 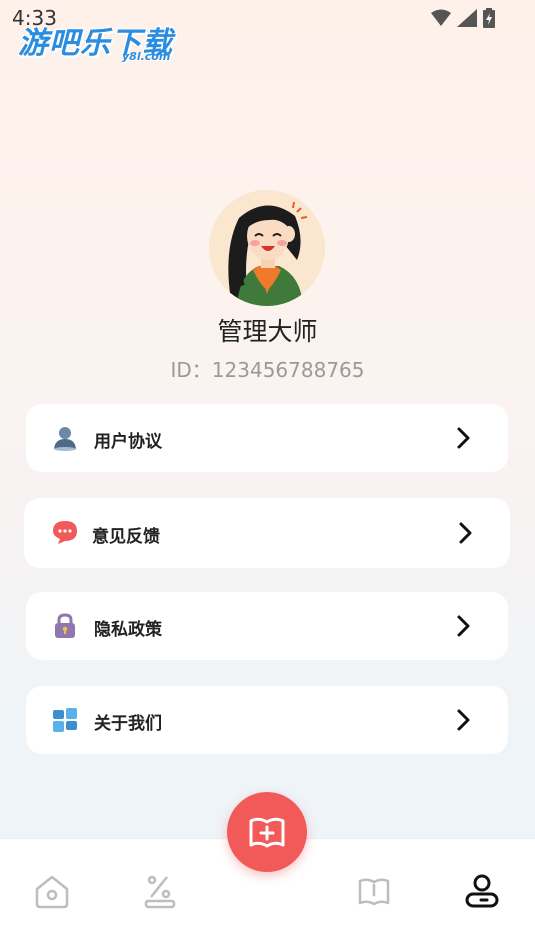 I want to click on watermark-logo: 游吧乐下载 y8l.com, so click(x=95, y=40).